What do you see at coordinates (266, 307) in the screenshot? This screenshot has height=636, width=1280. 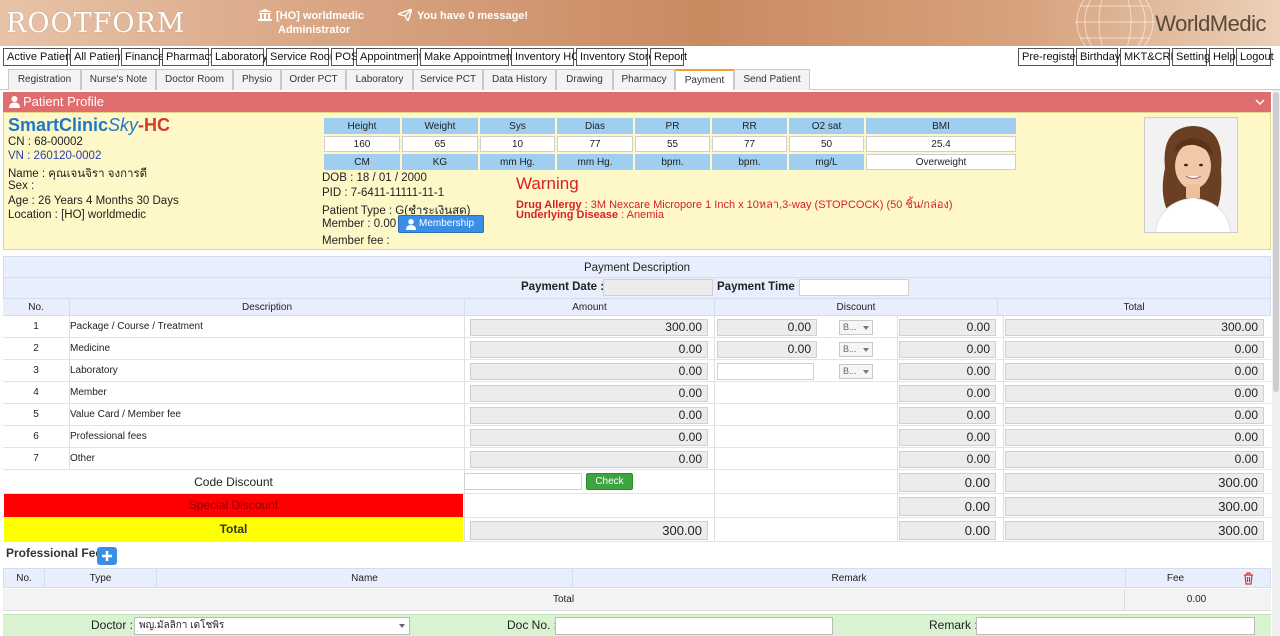 I see `col-description: Description` at bounding box center [266, 307].